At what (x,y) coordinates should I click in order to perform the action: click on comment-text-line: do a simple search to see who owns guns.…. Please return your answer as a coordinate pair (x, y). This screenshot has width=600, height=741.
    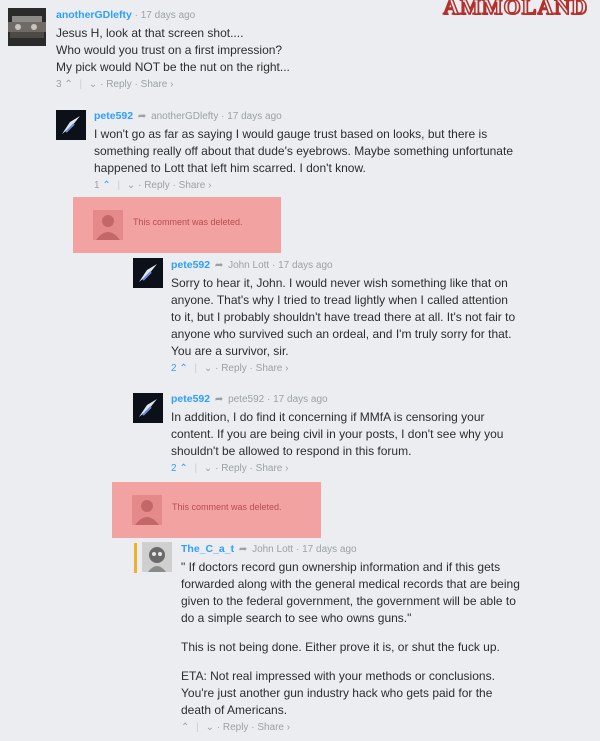
    Looking at the image, I should click on (296, 618).